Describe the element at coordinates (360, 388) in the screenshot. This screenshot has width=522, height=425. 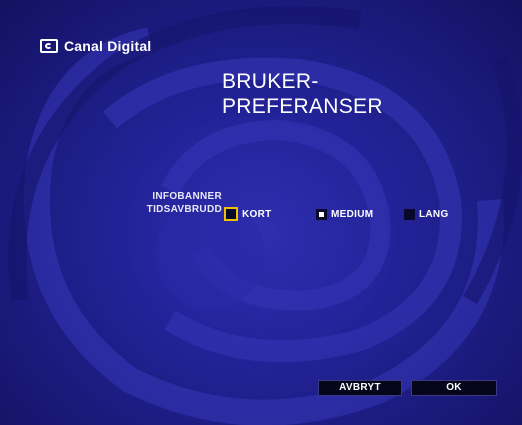
I see `cancel-button: AVBRYT` at that location.